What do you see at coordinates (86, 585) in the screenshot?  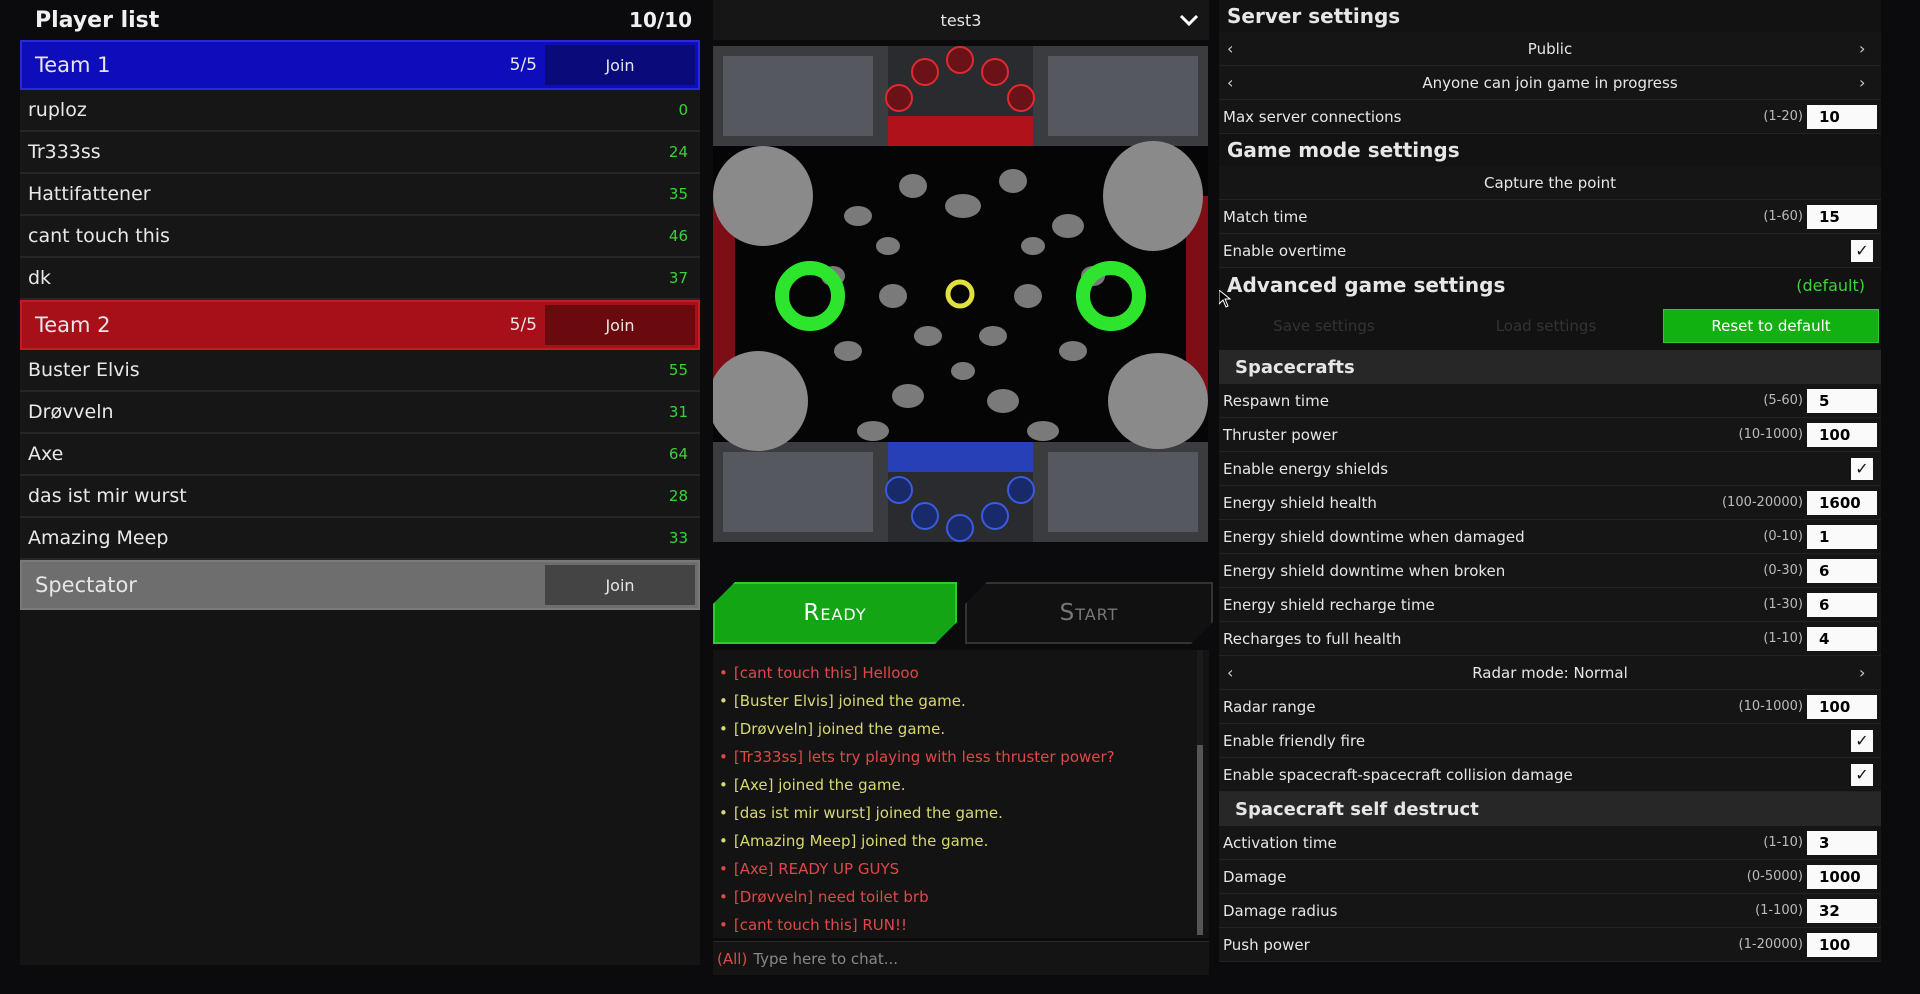 I see `spectator-label: Spectator` at bounding box center [86, 585].